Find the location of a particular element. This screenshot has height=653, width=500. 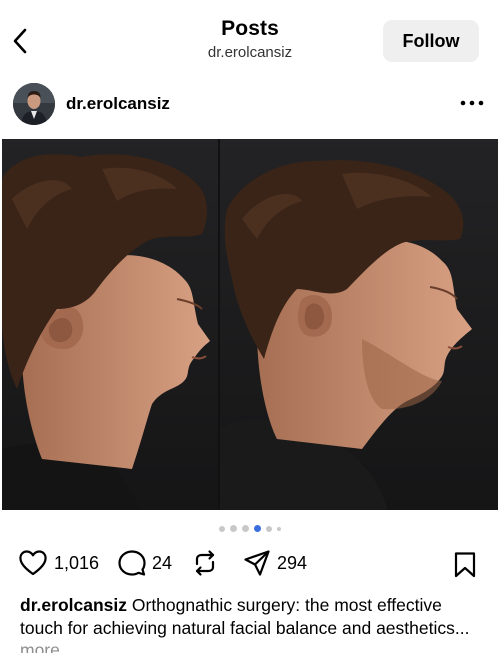

avatar is located at coordinates (34, 104).